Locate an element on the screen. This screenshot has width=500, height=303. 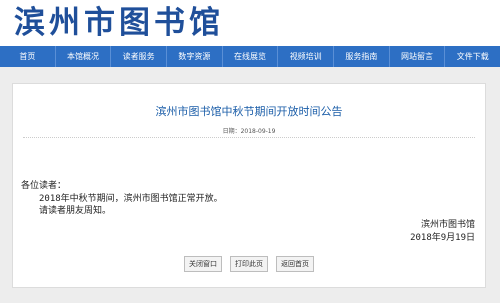
paragraph-2: 请读者朋友周知。 is located at coordinates (75, 211).